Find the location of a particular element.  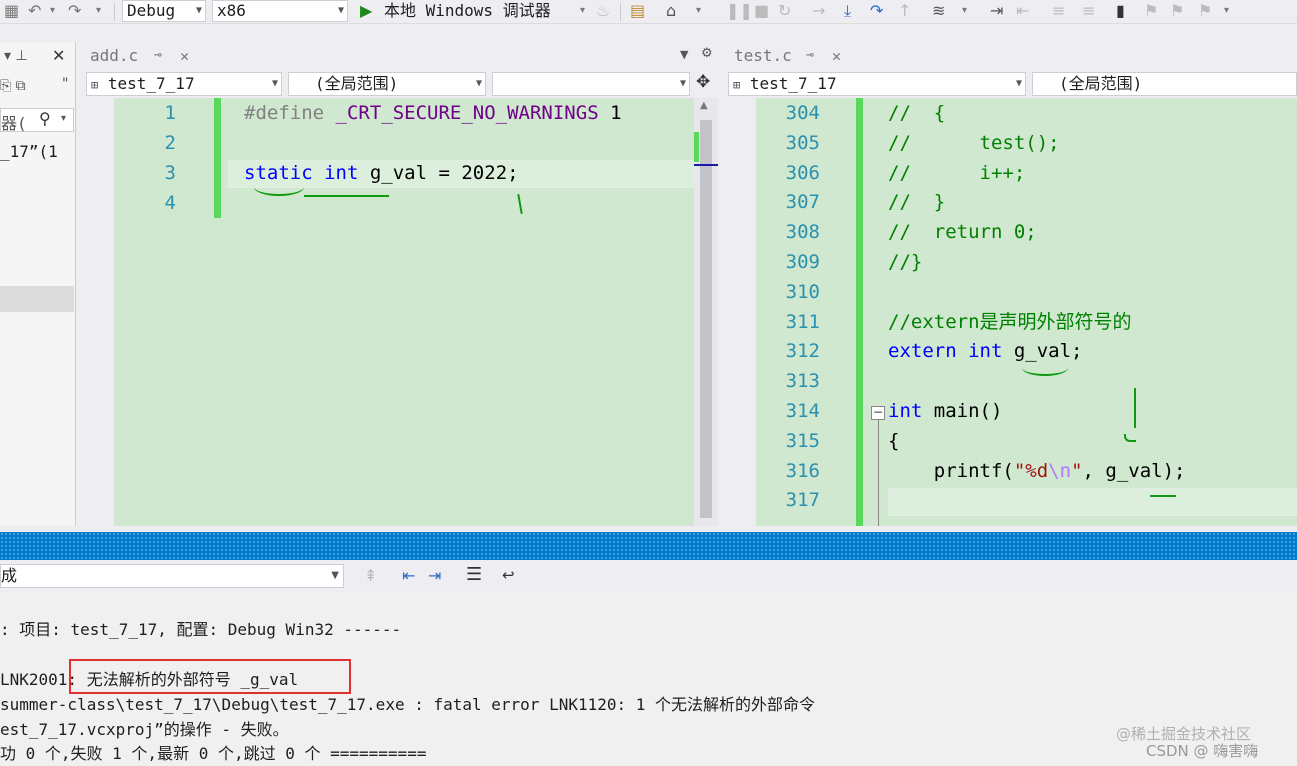

pin-icon: ▾ ⊥ is located at coordinates (16, 56).